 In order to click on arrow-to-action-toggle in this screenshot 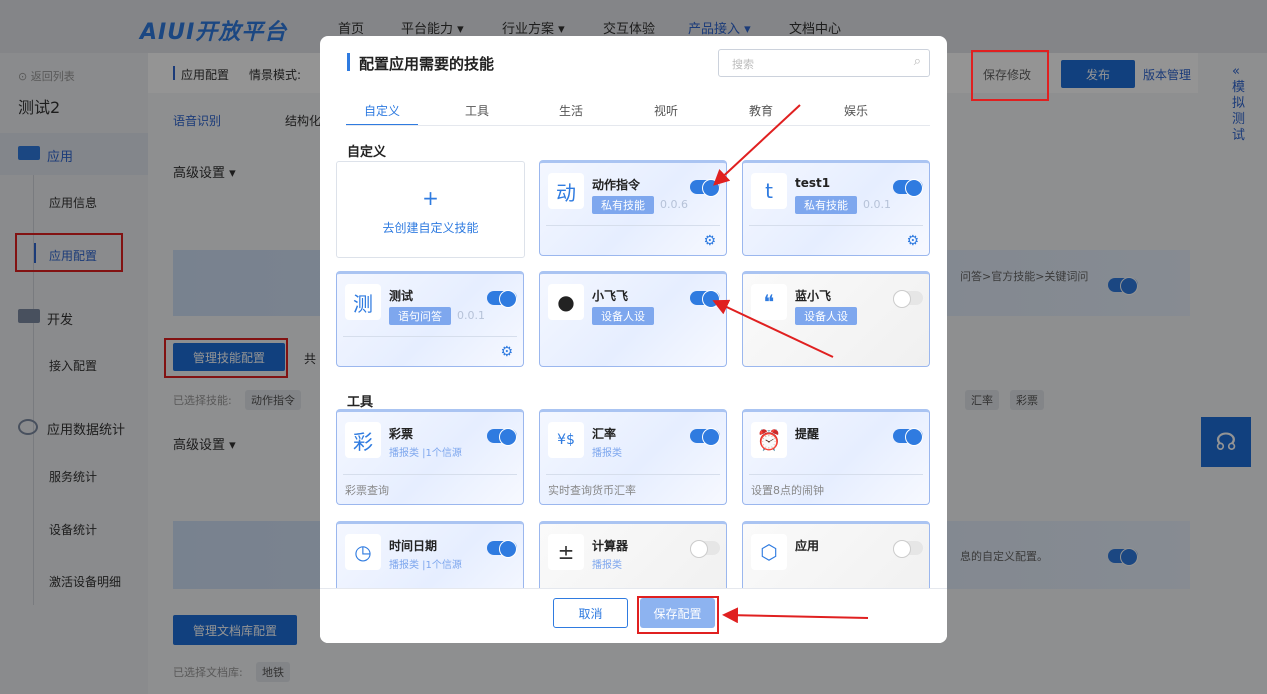, I will do `click(757, 145)`.